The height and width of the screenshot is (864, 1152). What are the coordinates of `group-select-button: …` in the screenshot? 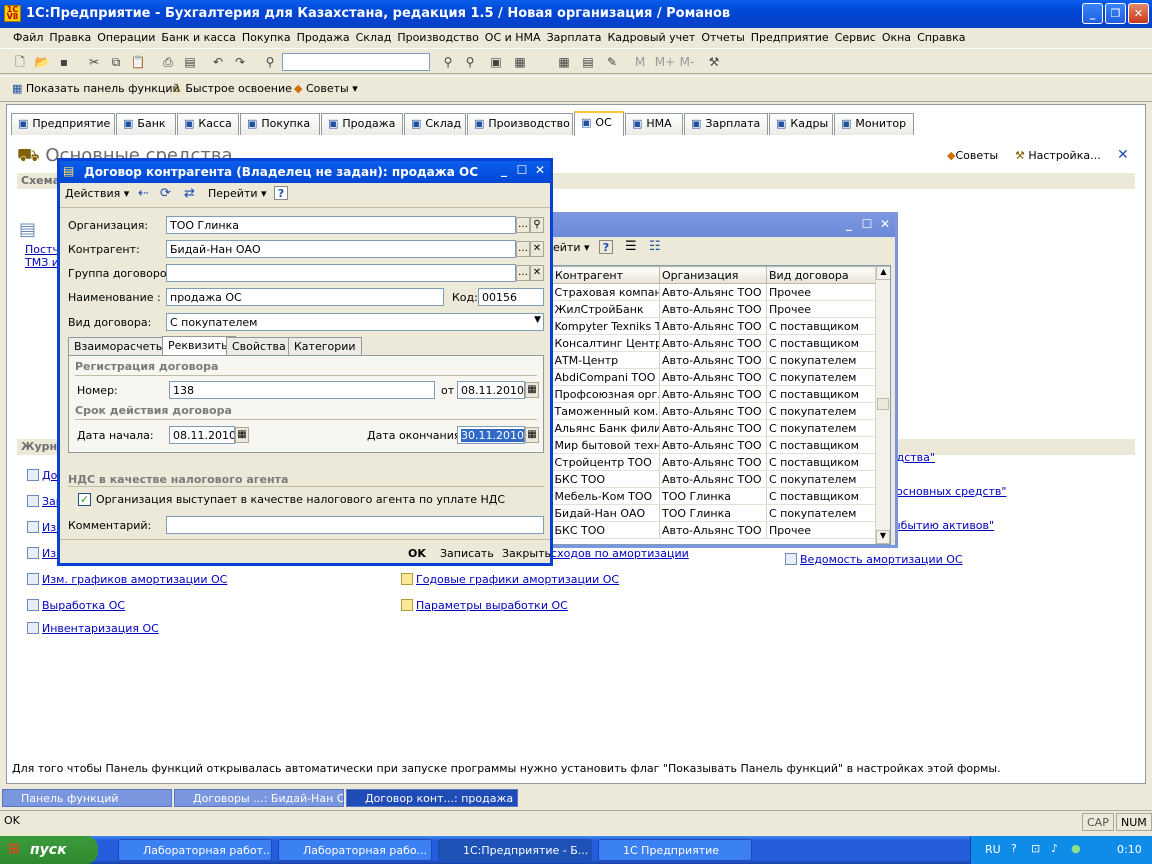 It's located at (523, 273).